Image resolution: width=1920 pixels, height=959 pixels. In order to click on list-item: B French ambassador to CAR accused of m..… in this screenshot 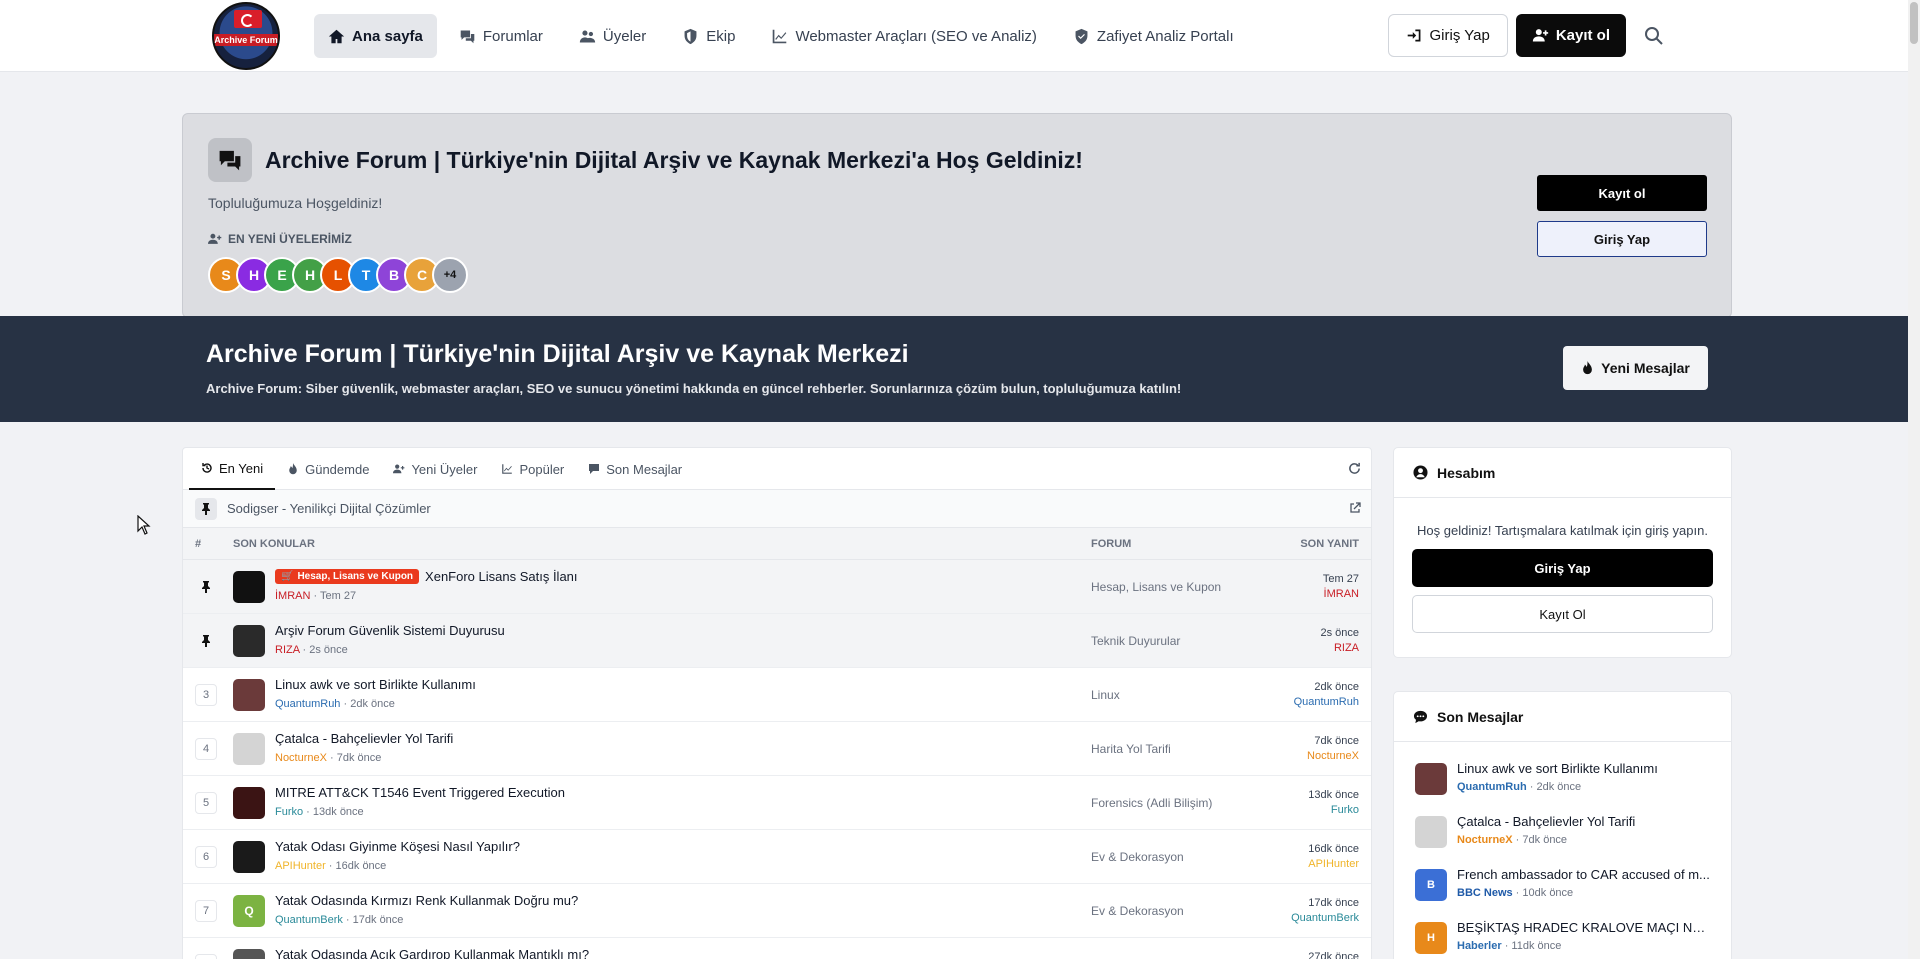, I will do `click(1562, 885)`.